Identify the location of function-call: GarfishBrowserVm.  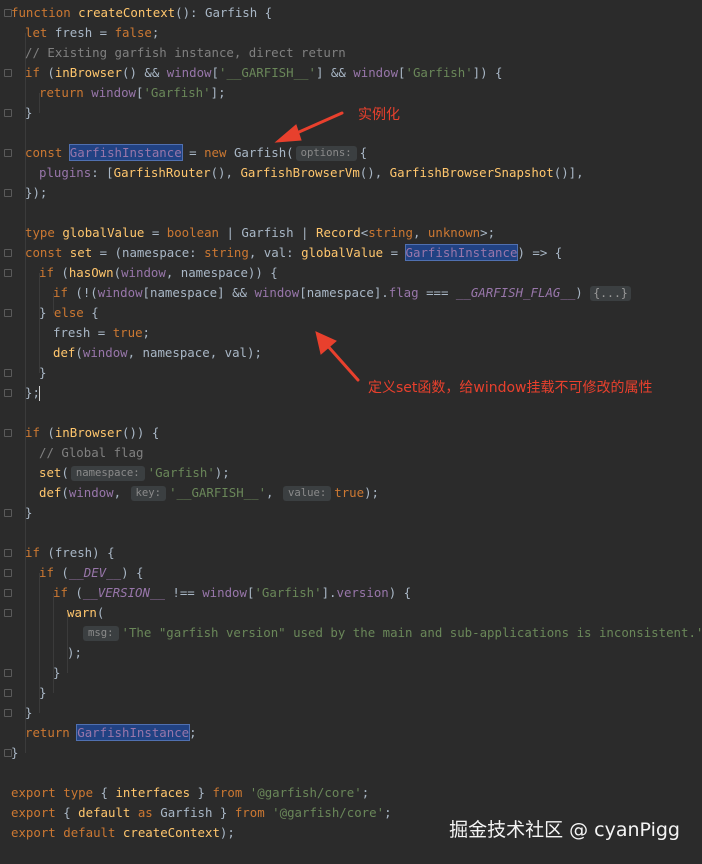
(300, 172).